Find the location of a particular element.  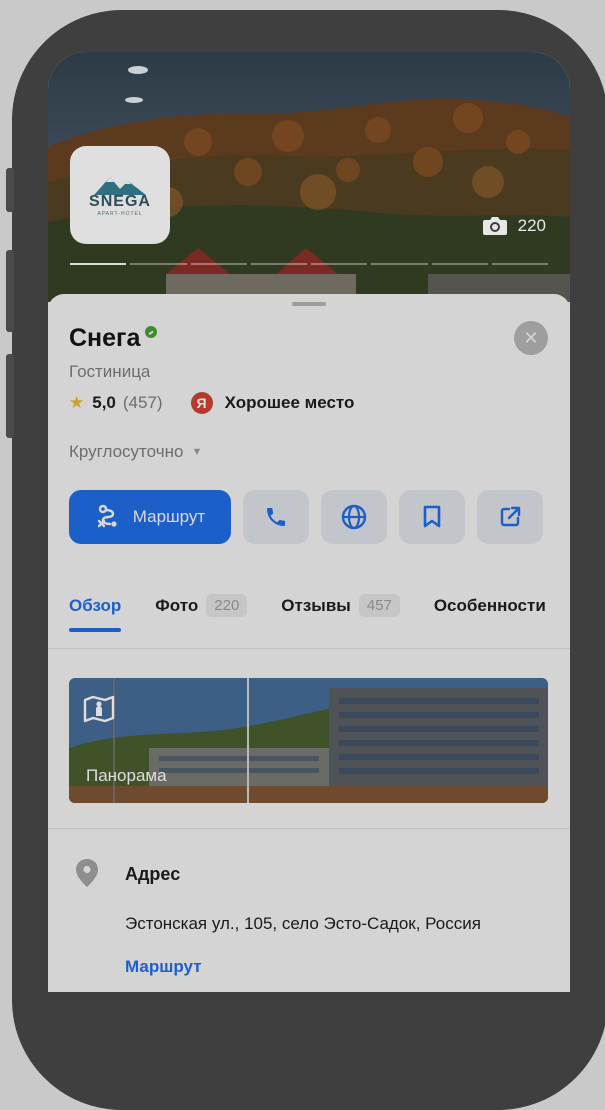

panorama-label: Панорама is located at coordinates (126, 775).